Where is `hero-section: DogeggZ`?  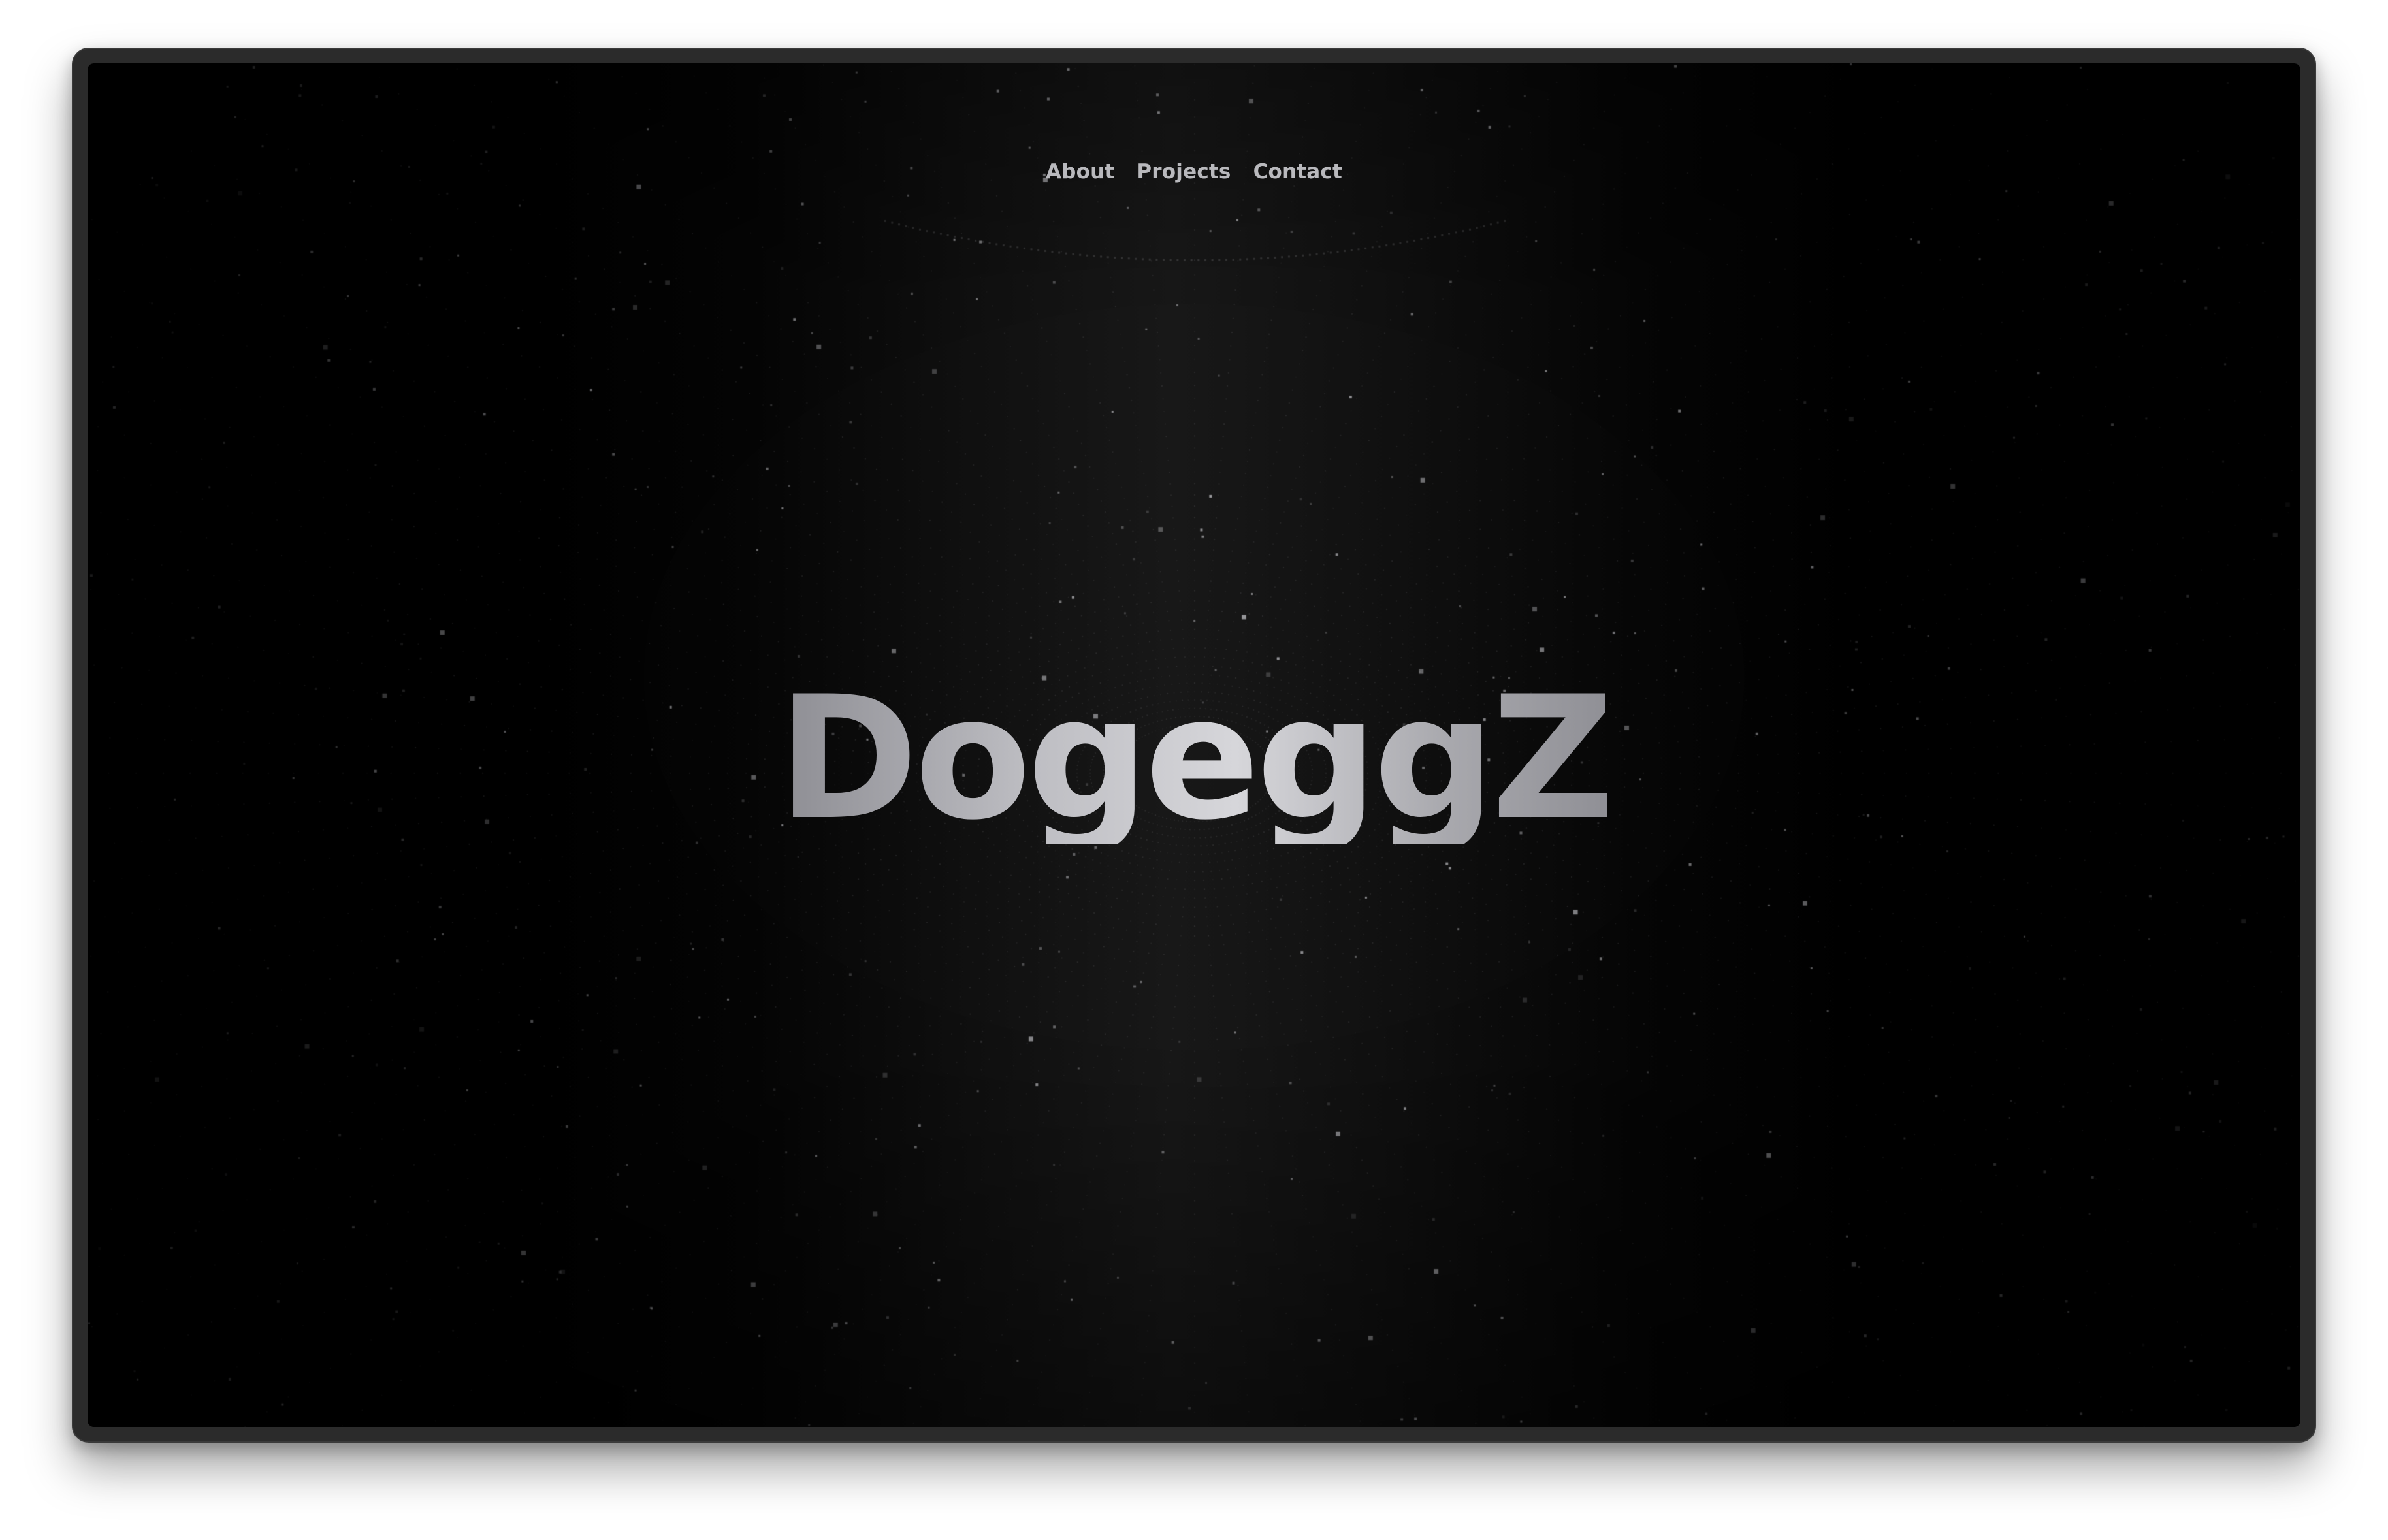
hero-section: DogeggZ is located at coordinates (1194, 759).